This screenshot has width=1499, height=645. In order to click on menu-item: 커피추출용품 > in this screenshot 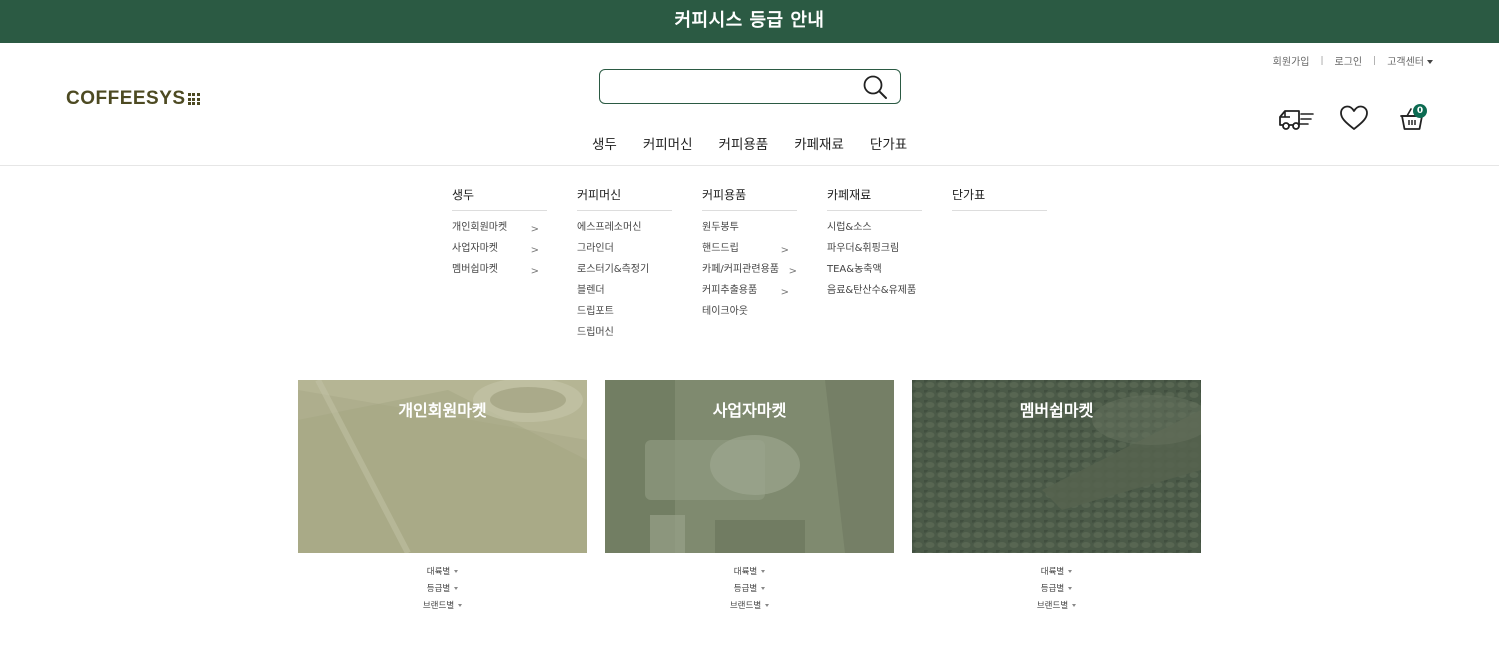, I will do `click(749, 293)`.